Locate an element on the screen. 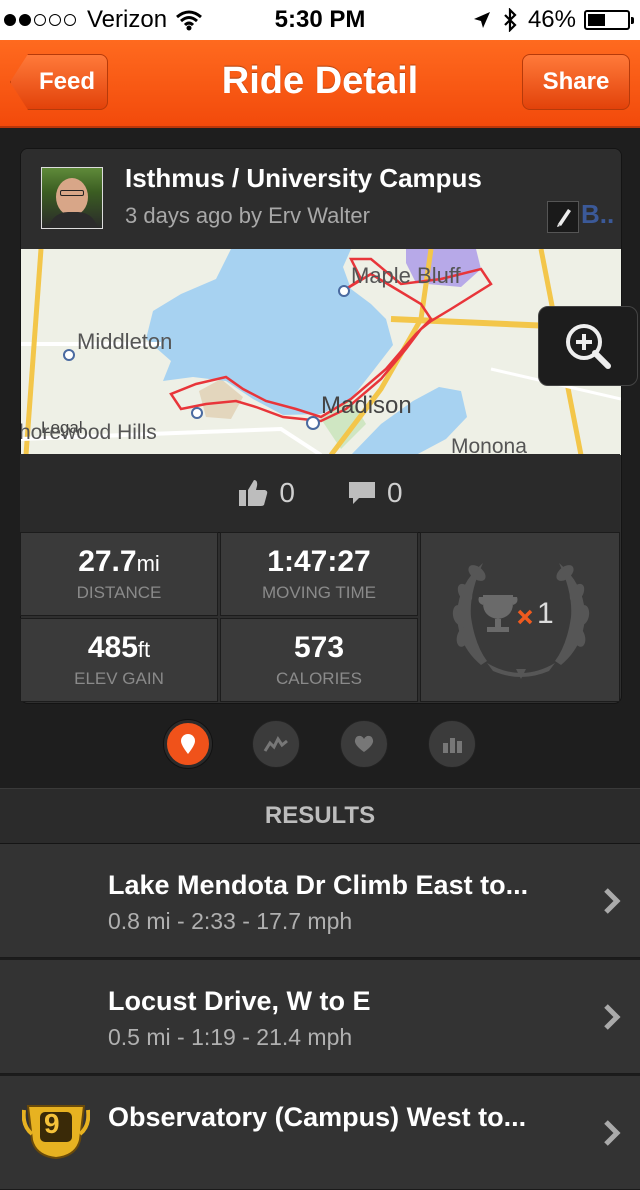 Image resolution: width=640 pixels, height=1190 pixels. tab-analysis is located at coordinates (452, 744).